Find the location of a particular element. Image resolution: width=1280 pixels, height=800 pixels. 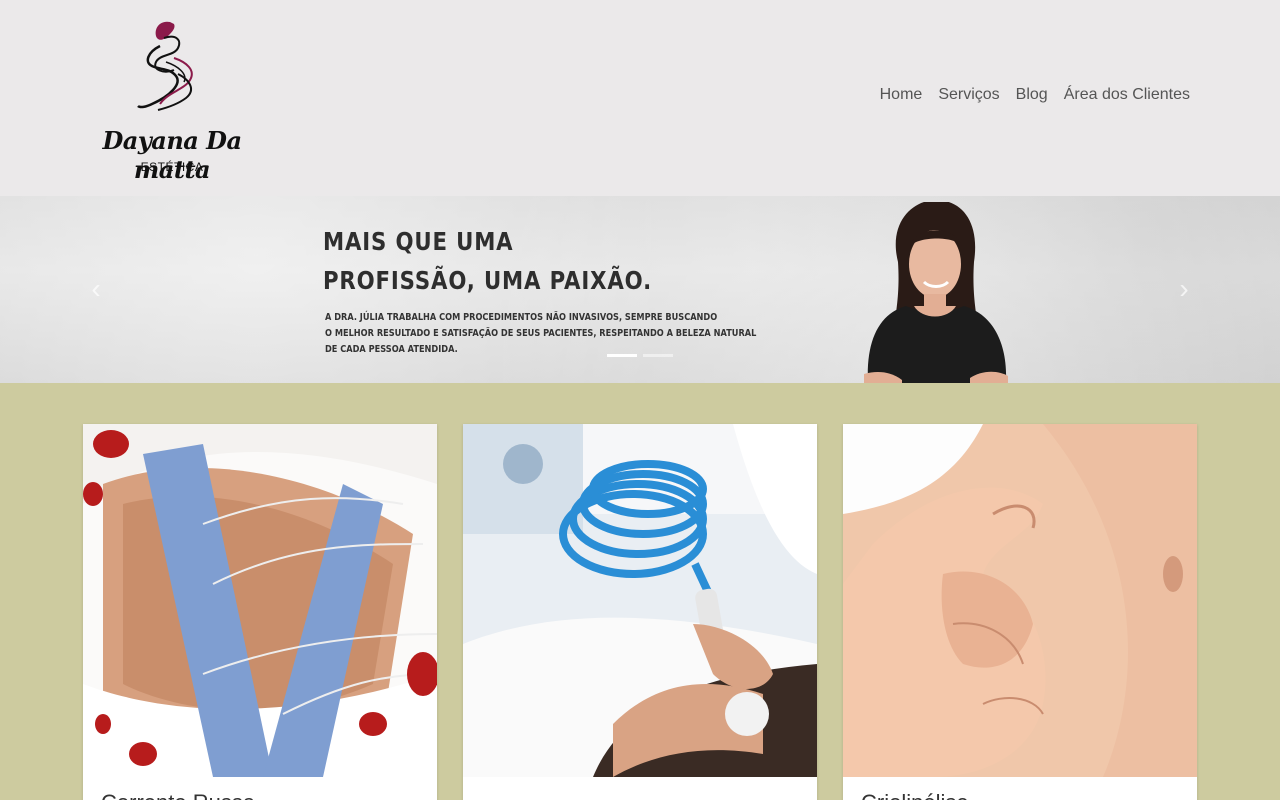

hero-person-image is located at coordinates (936, 292).